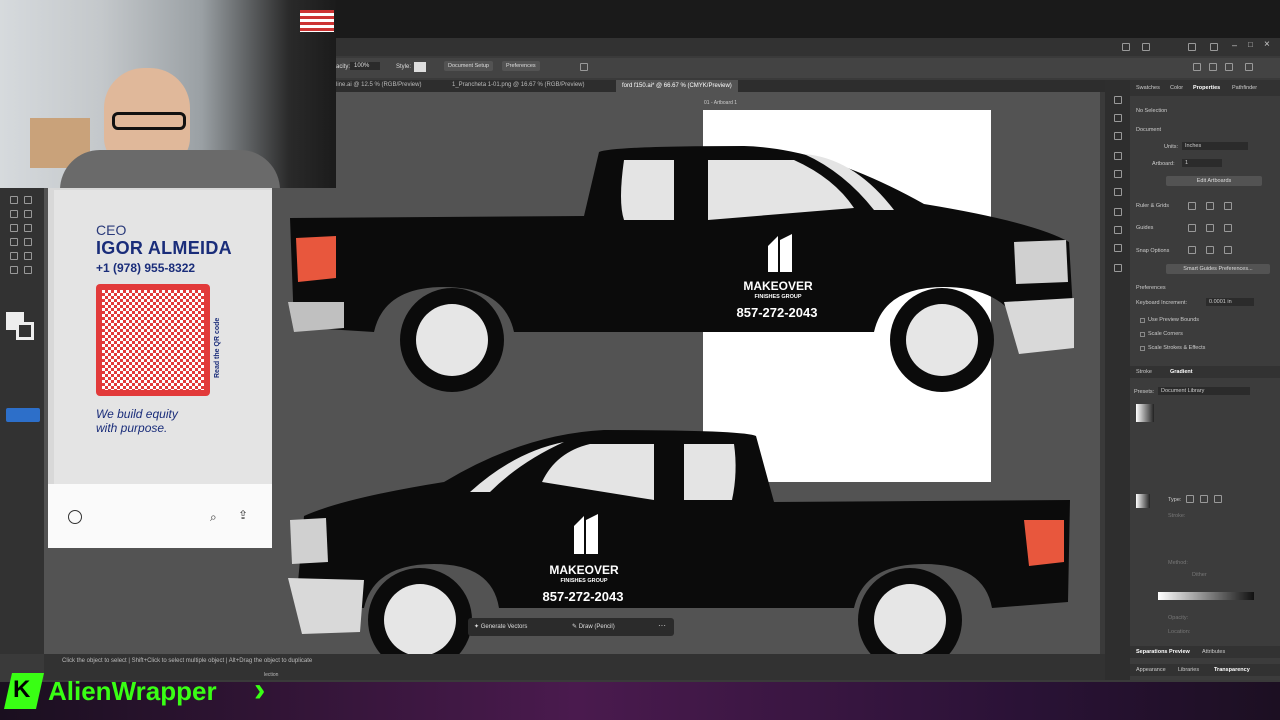 The width and height of the screenshot is (1280, 720). Describe the element at coordinates (326, 606) in the screenshot. I see `front-bumper` at that location.